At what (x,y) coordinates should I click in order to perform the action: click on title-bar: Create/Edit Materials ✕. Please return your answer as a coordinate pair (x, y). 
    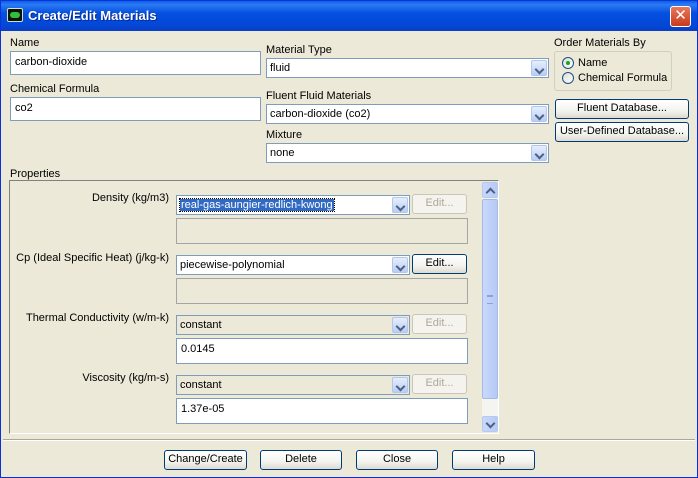
    Looking at the image, I should click on (349, 16).